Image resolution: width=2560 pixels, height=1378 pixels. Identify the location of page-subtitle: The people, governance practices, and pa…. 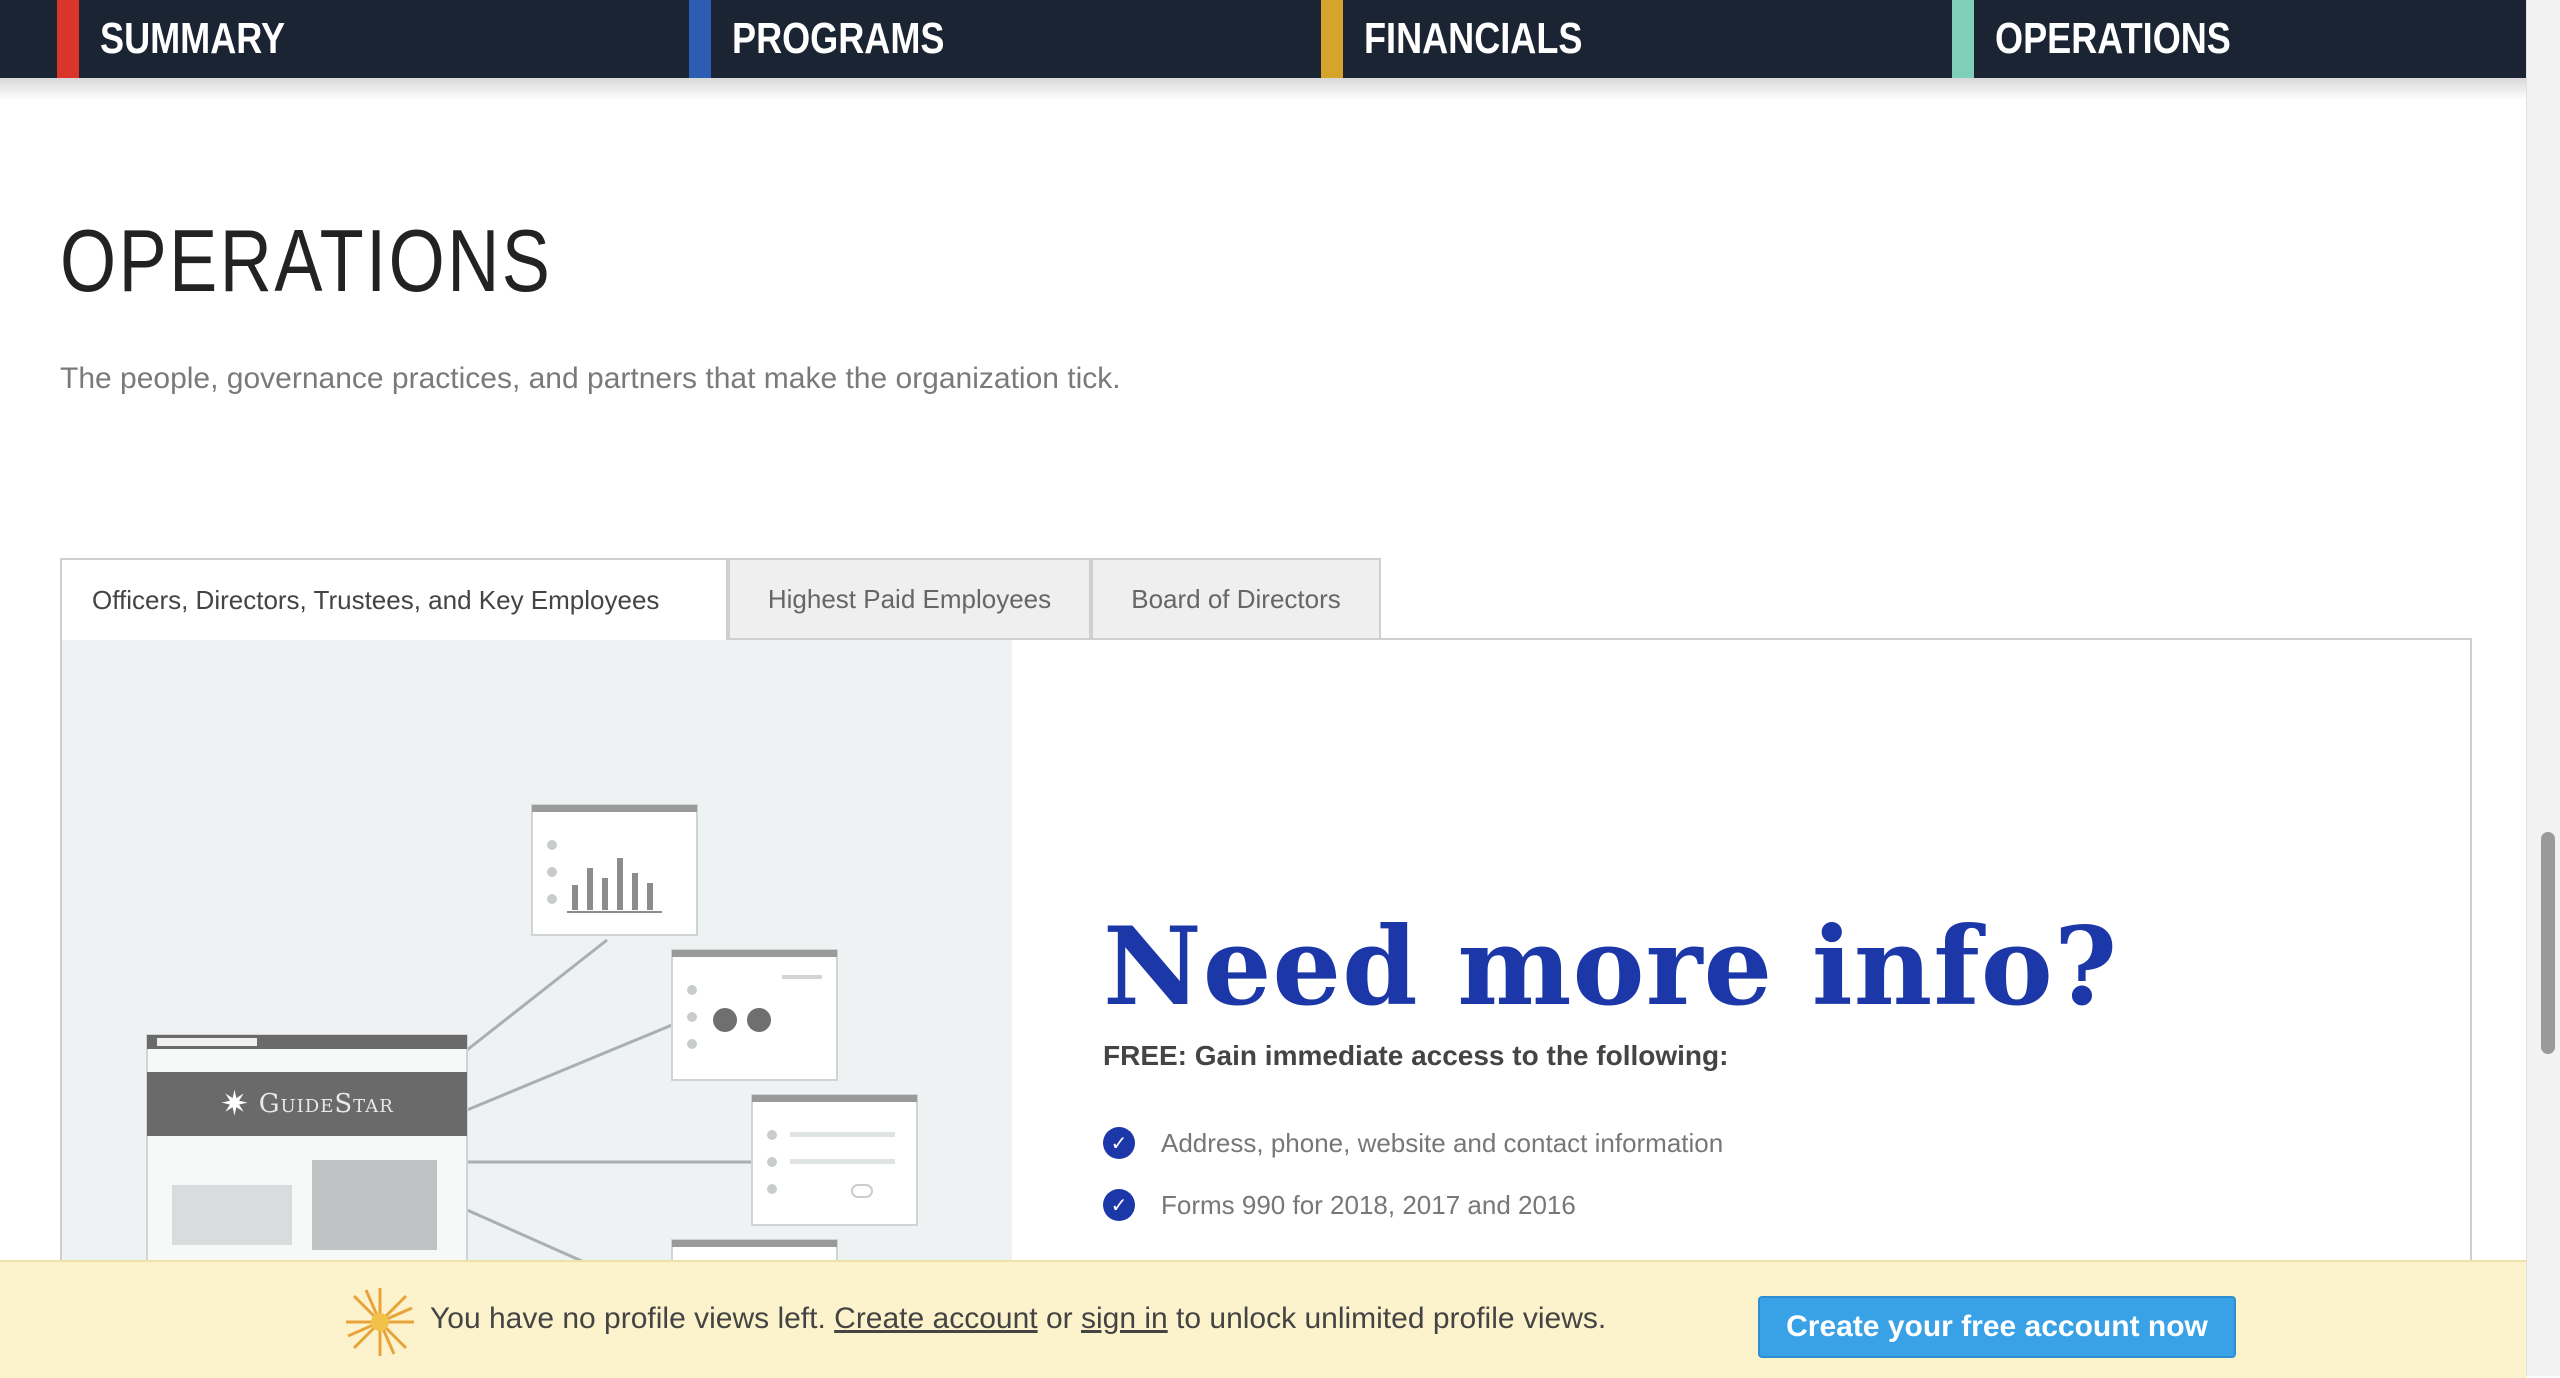
(590, 378).